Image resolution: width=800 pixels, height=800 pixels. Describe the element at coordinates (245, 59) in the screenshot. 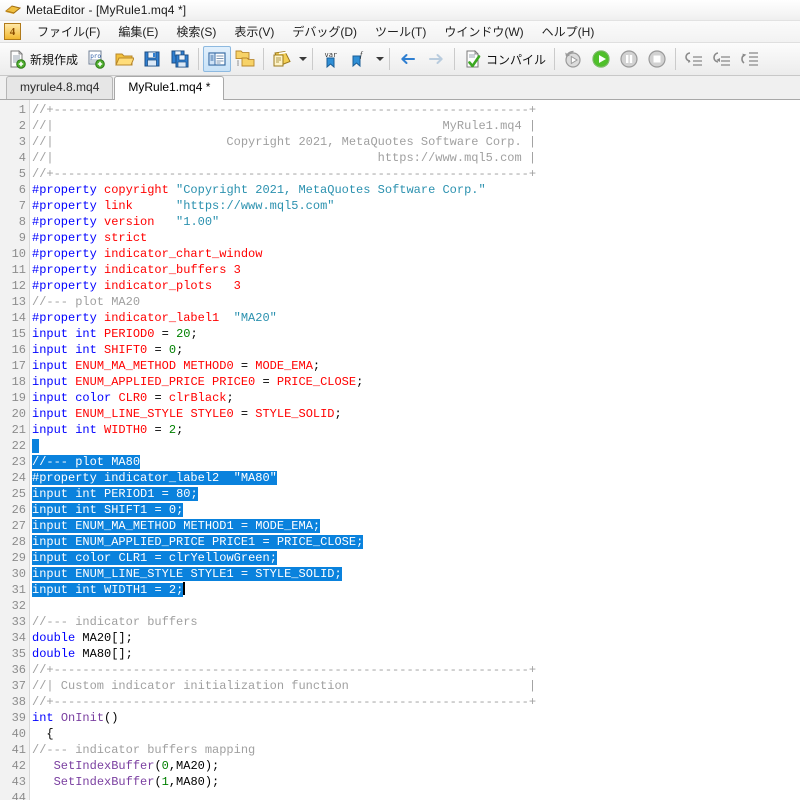

I see `toolbox-button` at that location.